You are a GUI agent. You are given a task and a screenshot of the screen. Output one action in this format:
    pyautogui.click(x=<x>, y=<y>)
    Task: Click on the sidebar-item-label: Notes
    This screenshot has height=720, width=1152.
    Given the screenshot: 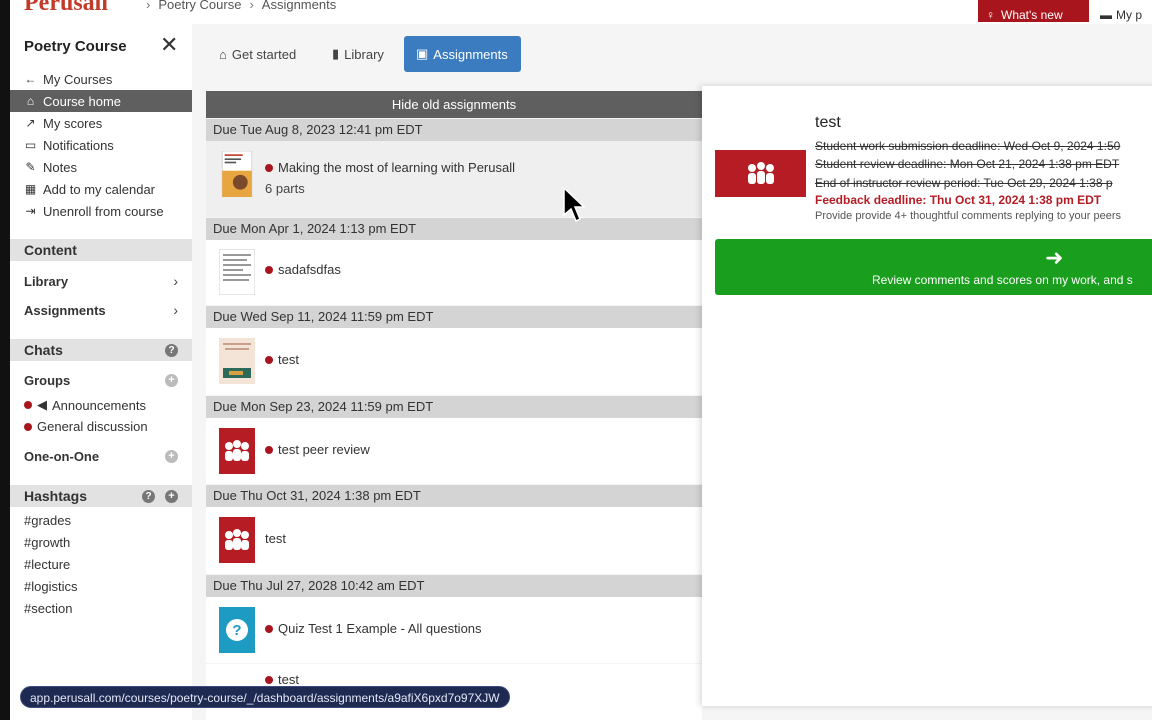 What is the action you would take?
    pyautogui.click(x=60, y=167)
    